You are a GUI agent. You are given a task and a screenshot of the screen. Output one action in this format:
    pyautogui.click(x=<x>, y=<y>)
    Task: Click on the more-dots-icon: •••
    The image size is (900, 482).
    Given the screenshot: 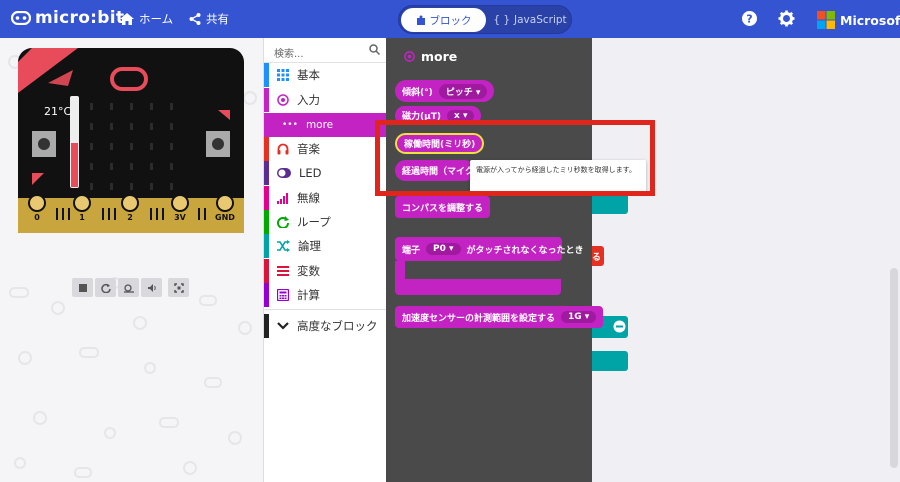 What is the action you would take?
    pyautogui.click(x=290, y=125)
    